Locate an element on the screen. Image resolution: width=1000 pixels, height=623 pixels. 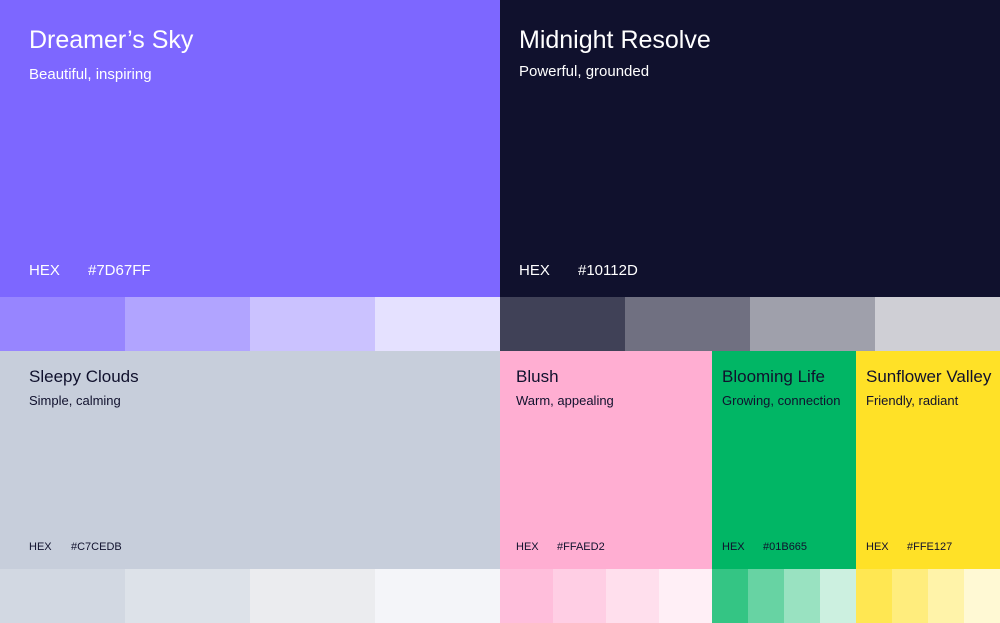
swatch-blush: Blush Warm, appealing HEX #FFAED2 is located at coordinates (606, 460).